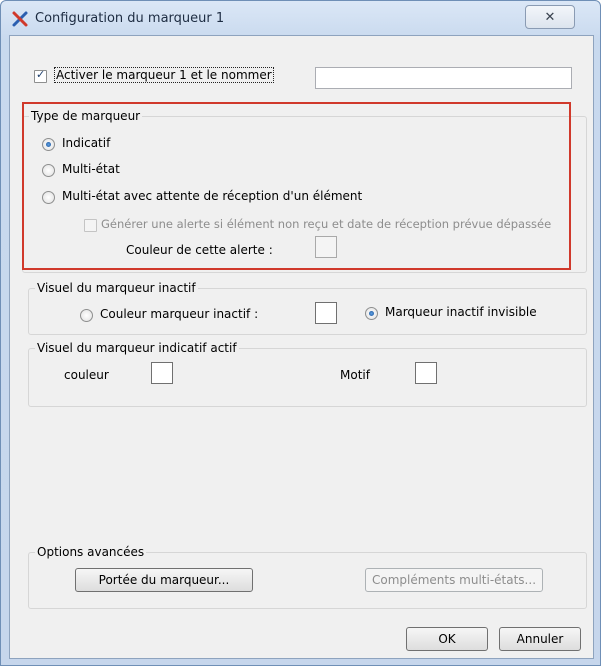 The height and width of the screenshot is (666, 601). What do you see at coordinates (164, 75) in the screenshot?
I see `activate-marker-label: Activer le marqueur 1 et le nommer` at bounding box center [164, 75].